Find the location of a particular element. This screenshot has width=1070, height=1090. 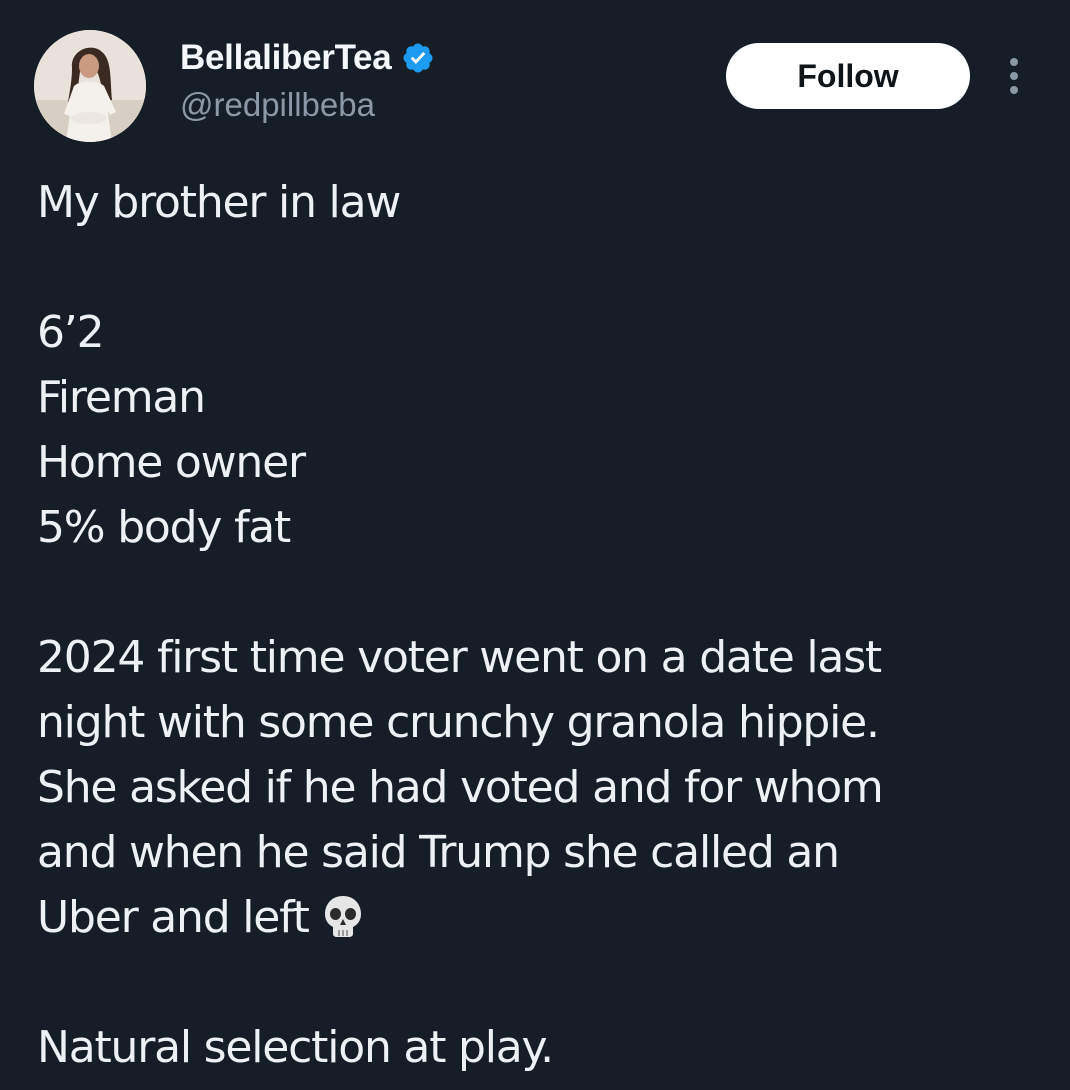

avatar is located at coordinates (90, 86).